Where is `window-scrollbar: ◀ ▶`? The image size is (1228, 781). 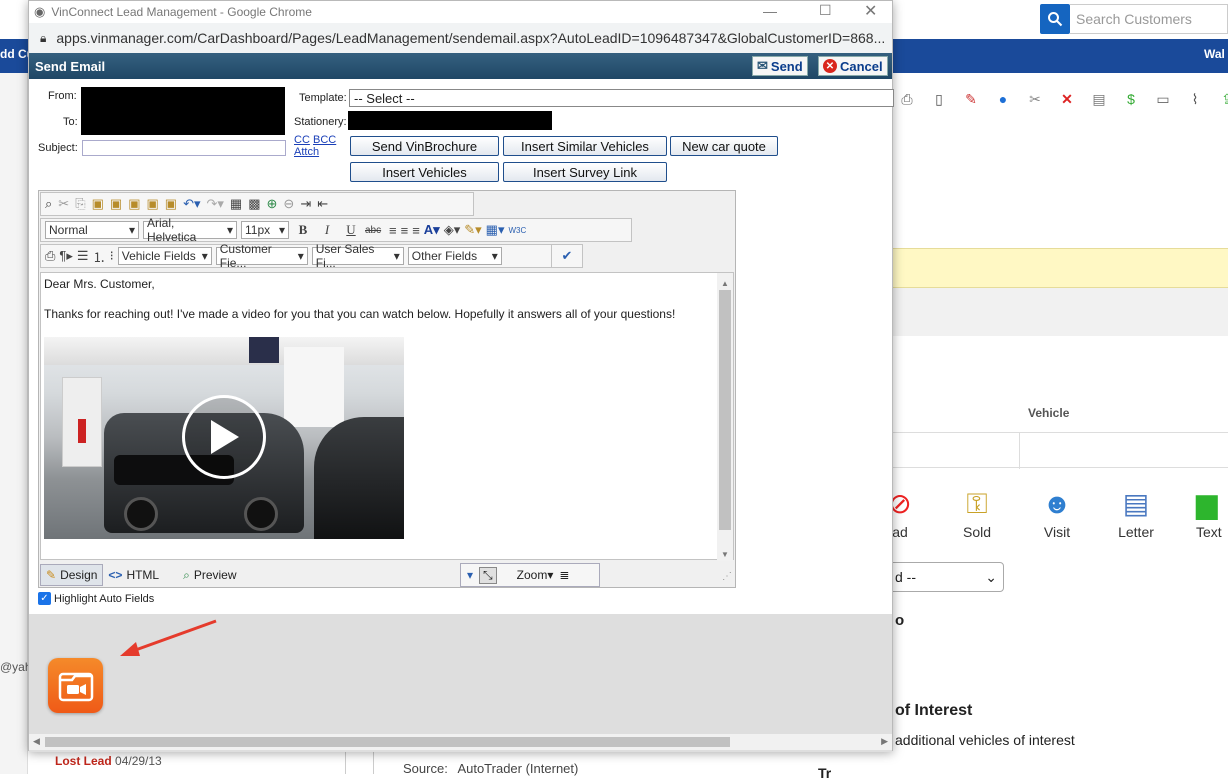
window-scrollbar: ◀ ▶ is located at coordinates (460, 742).